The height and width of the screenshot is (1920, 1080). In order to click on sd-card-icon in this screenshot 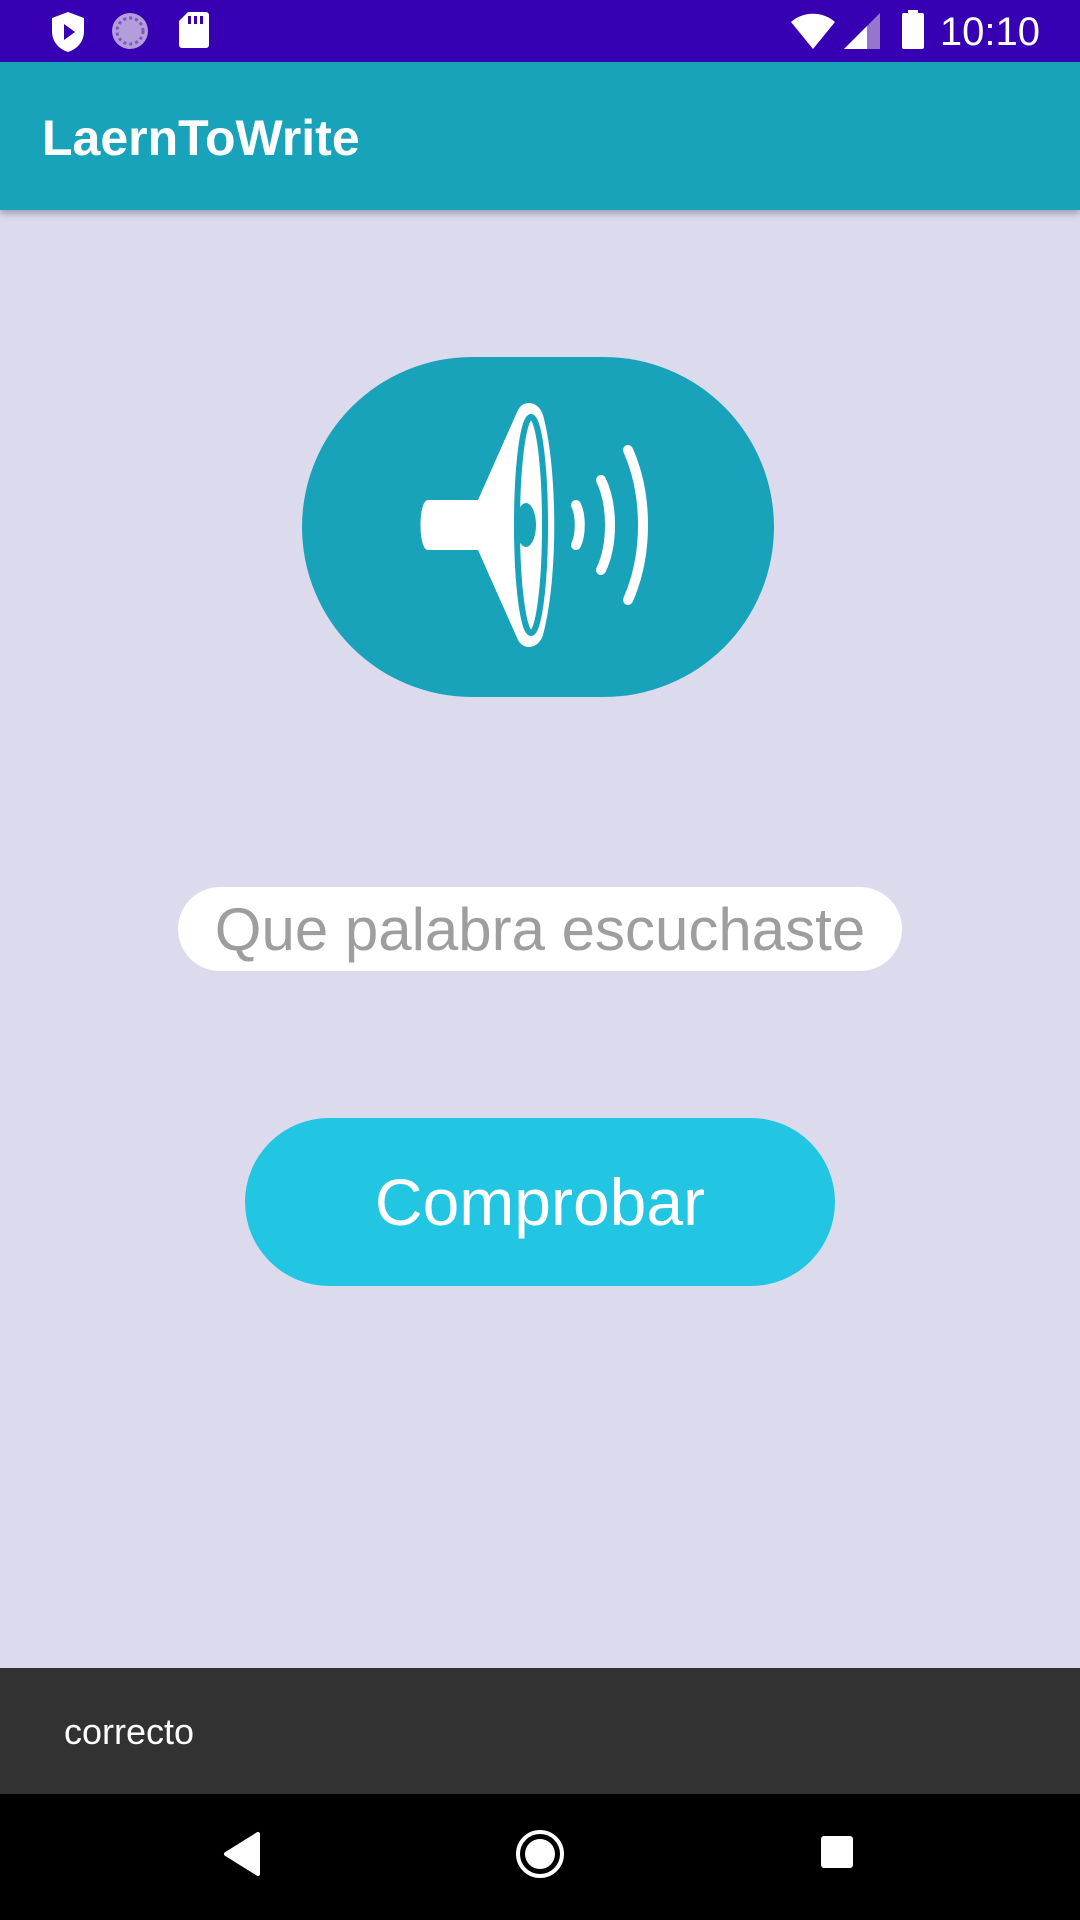, I will do `click(194, 32)`.